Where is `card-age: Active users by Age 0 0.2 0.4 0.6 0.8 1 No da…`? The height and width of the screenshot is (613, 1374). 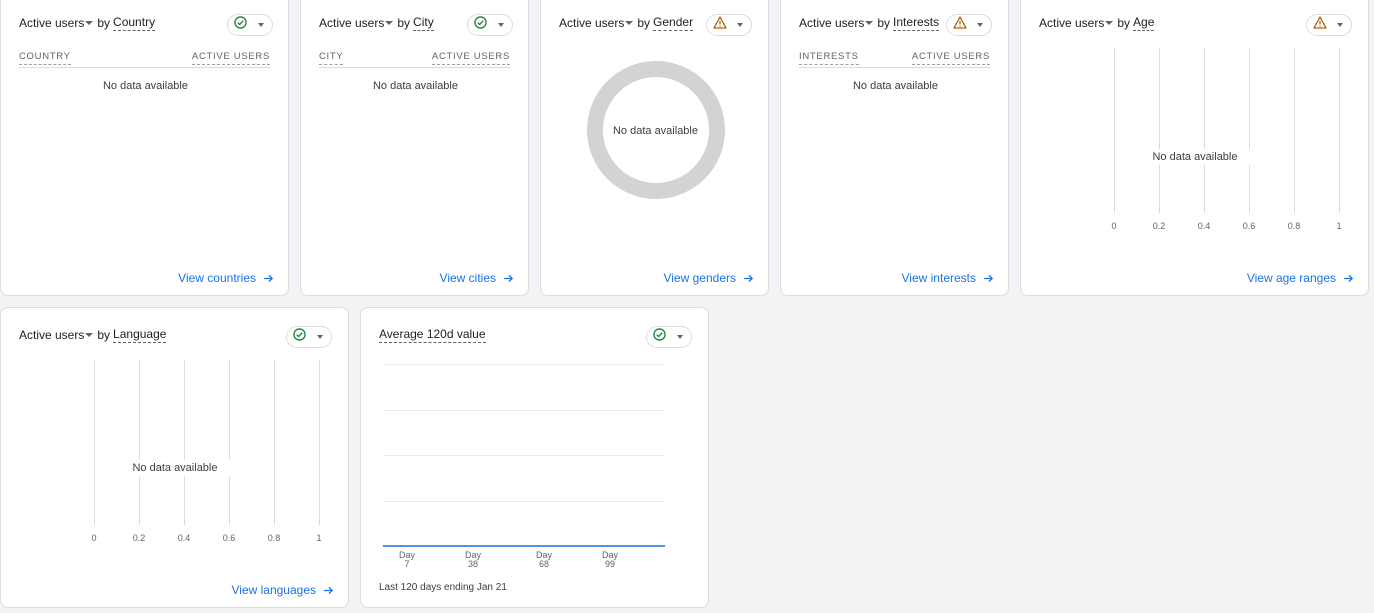
card-age: Active users by Age 0 0.2 0.4 0.6 0.8 1 No da… is located at coordinates (1194, 148).